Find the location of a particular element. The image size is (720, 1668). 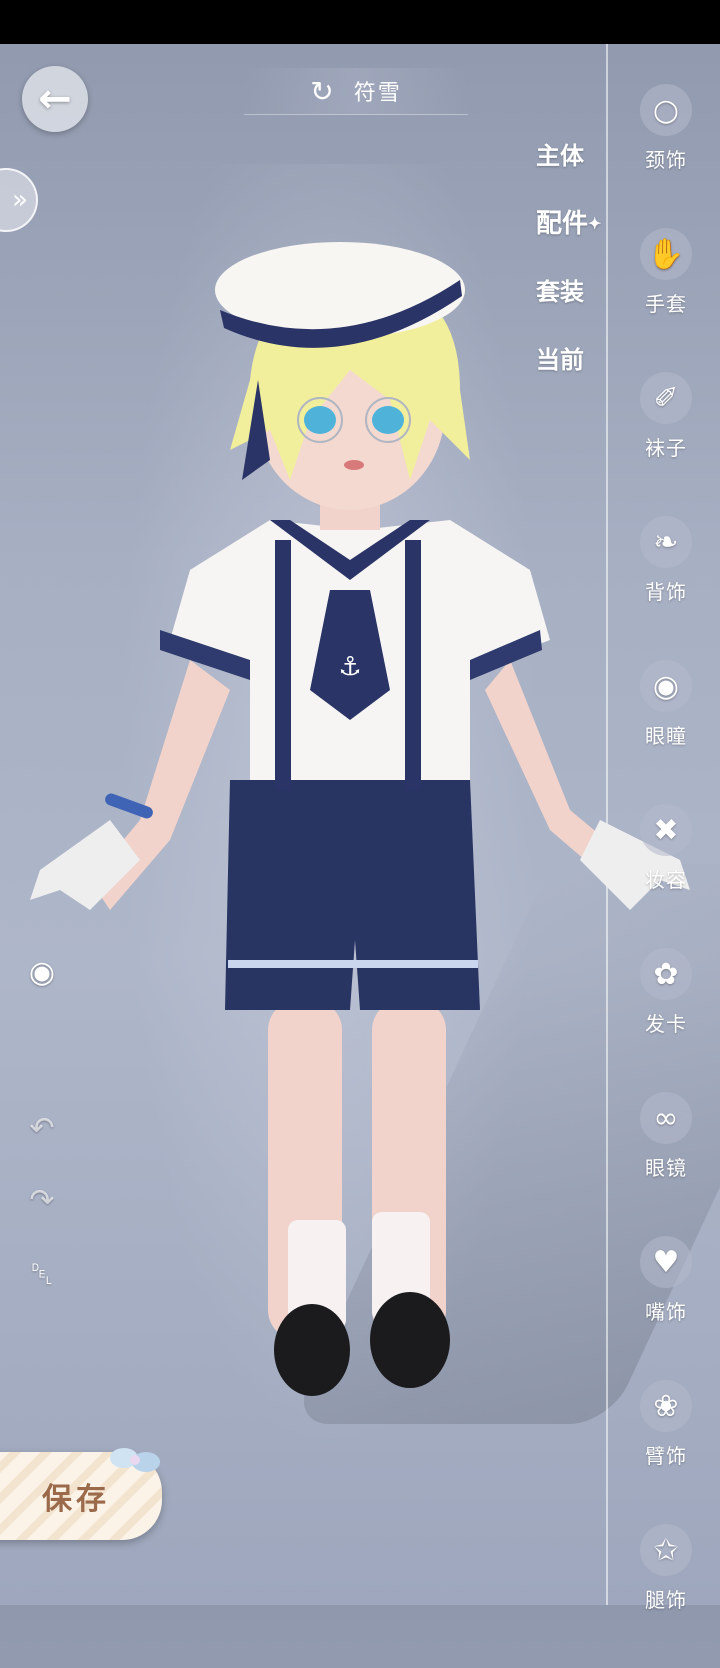

category-socks: ✐ 袜子 is located at coordinates (666, 444).